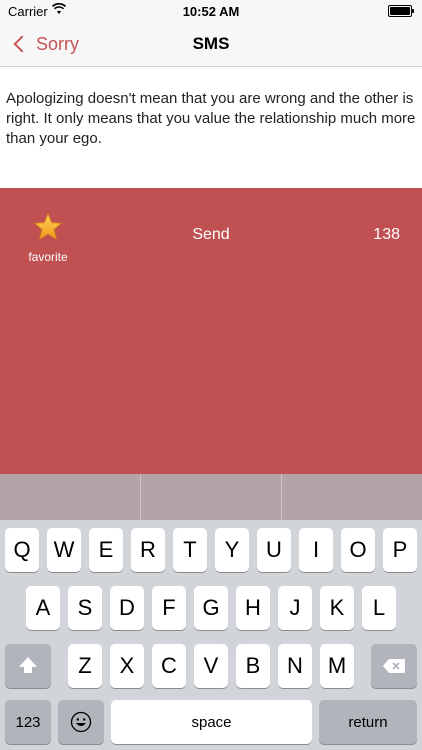 This screenshot has width=422, height=750. I want to click on shift-icon, so click(28, 665).